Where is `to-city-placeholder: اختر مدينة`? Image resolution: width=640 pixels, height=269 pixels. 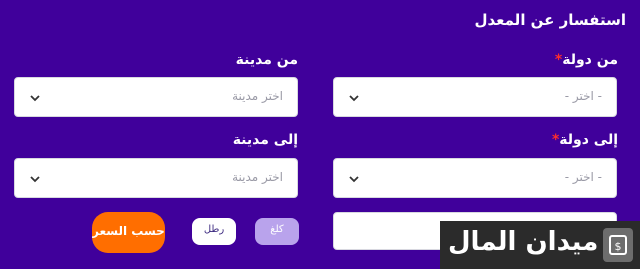
to-city-placeholder: اختر مدينة is located at coordinates (257, 177).